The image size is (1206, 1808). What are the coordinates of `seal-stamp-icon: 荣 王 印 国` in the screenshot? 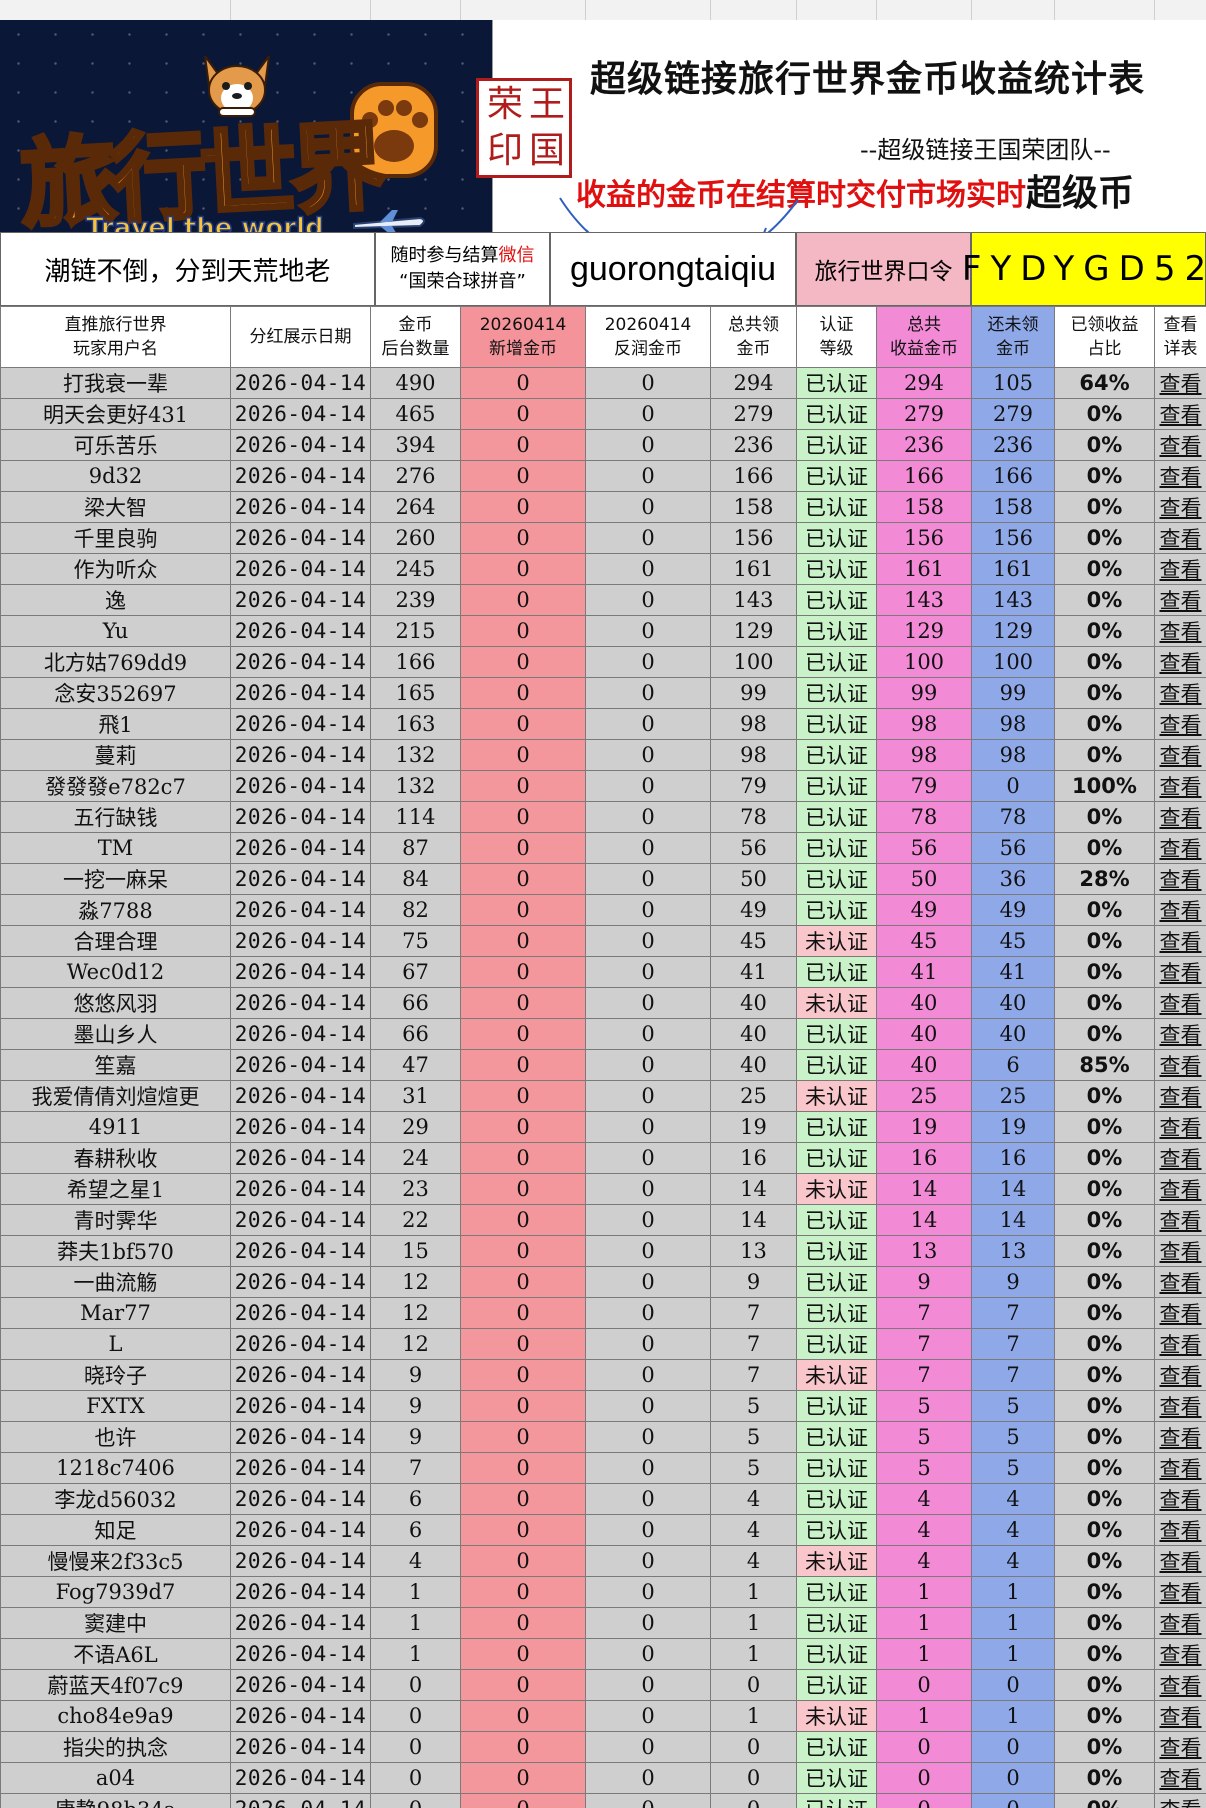 It's located at (524, 128).